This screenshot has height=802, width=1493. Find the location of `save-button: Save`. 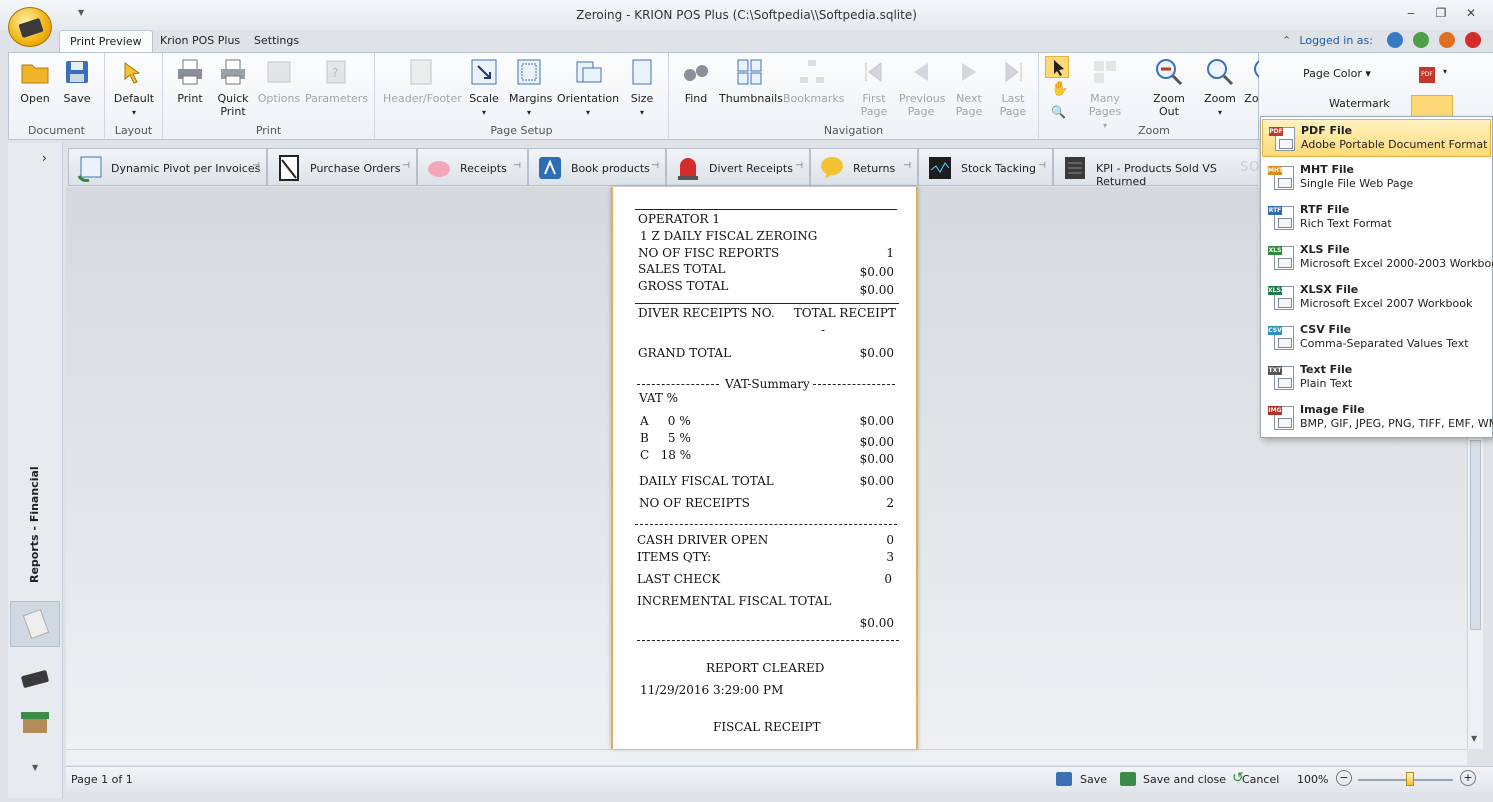

save-button: Save is located at coordinates (77, 81).